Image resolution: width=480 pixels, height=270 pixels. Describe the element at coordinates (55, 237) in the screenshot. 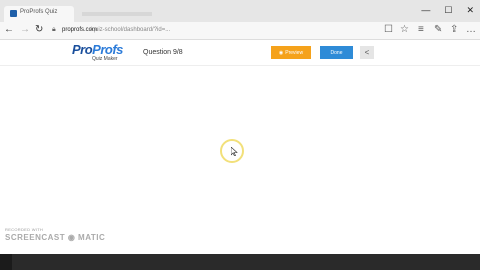

I see `watermark-line2: SCREENCAST ◉ MATIC` at that location.